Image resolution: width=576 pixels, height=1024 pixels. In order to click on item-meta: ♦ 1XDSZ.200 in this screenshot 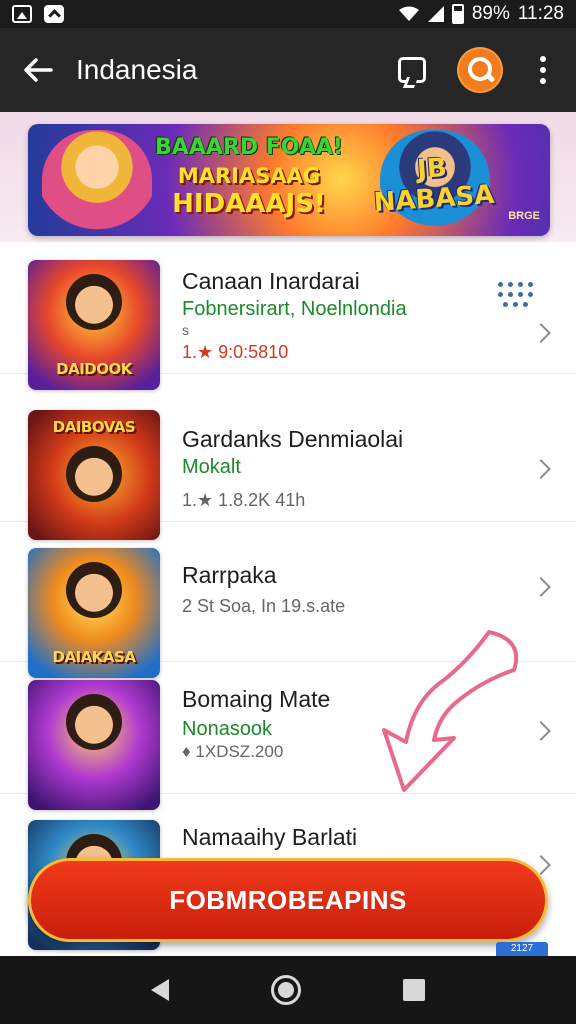, I will do `click(233, 751)`.